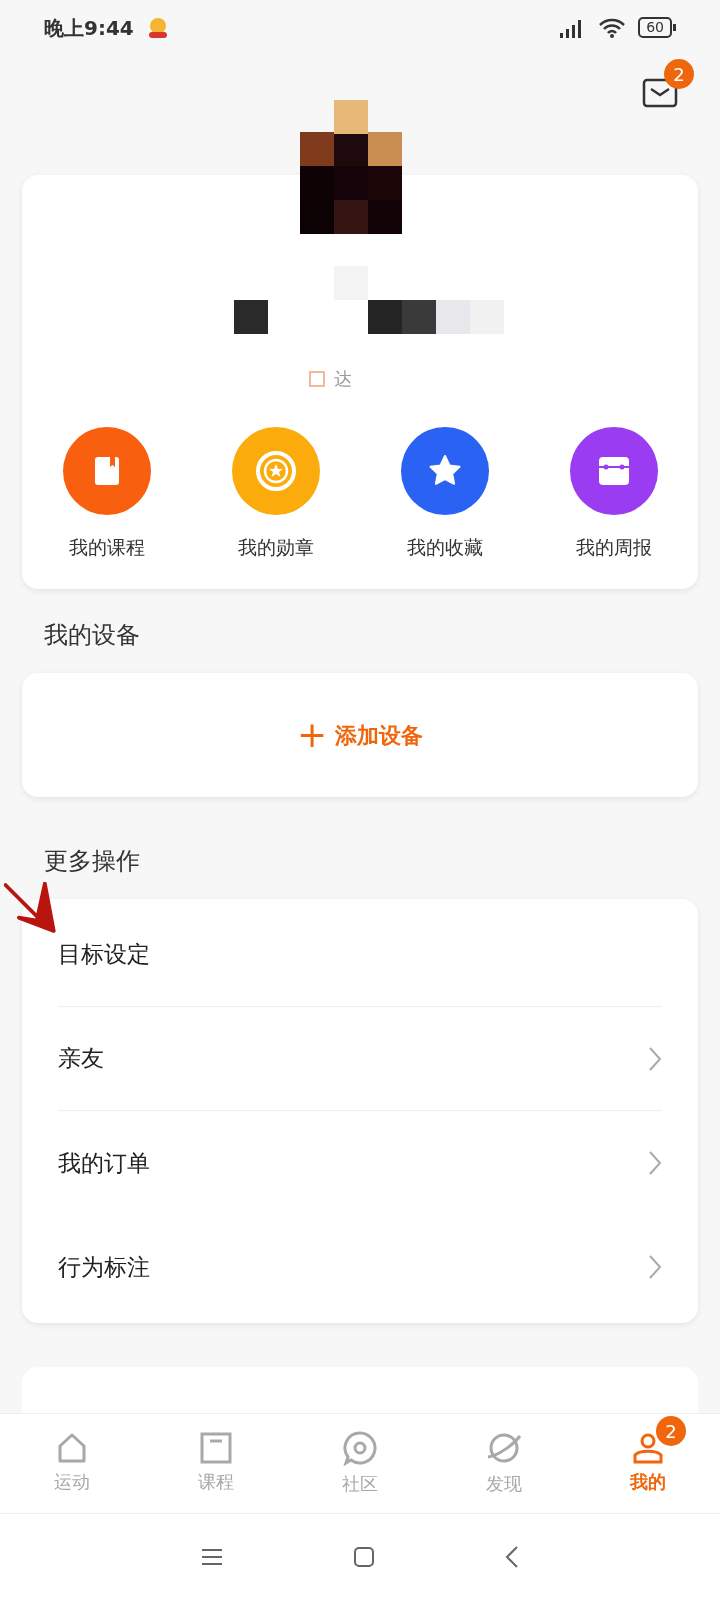 The width and height of the screenshot is (720, 1600). Describe the element at coordinates (72, 1448) in the screenshot. I see `home-icon` at that location.